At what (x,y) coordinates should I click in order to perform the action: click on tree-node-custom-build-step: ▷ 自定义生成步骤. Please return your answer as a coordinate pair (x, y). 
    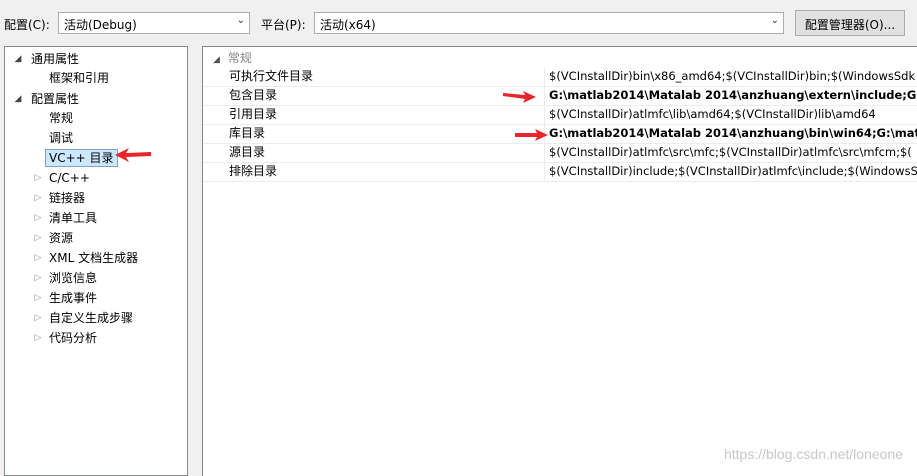
    Looking at the image, I should click on (83, 318).